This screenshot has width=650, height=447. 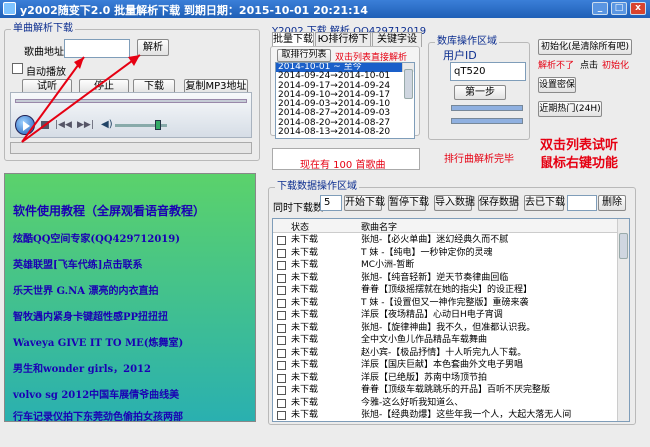 I want to click on user-id-input: qT520, so click(x=488, y=71).